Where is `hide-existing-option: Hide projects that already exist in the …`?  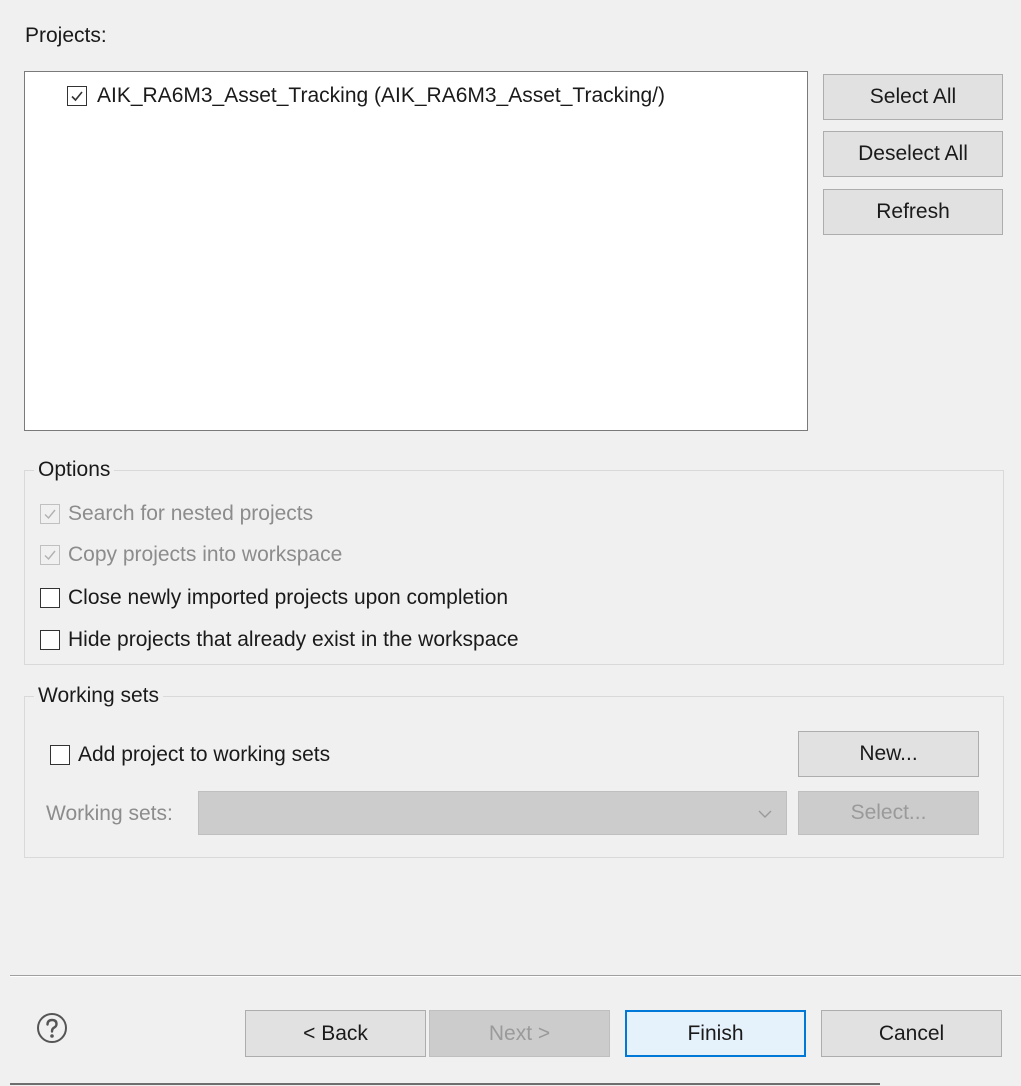 hide-existing-option: Hide projects that already exist in the … is located at coordinates (279, 640).